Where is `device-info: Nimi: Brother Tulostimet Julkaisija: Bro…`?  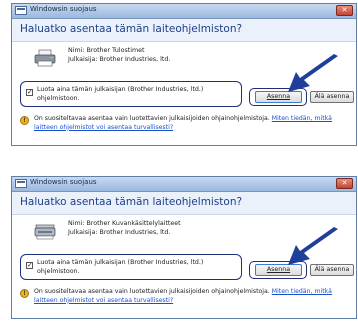
device-info: Nimi: Brother Tulostimet Julkaisija: Bro… is located at coordinates (134, 59).